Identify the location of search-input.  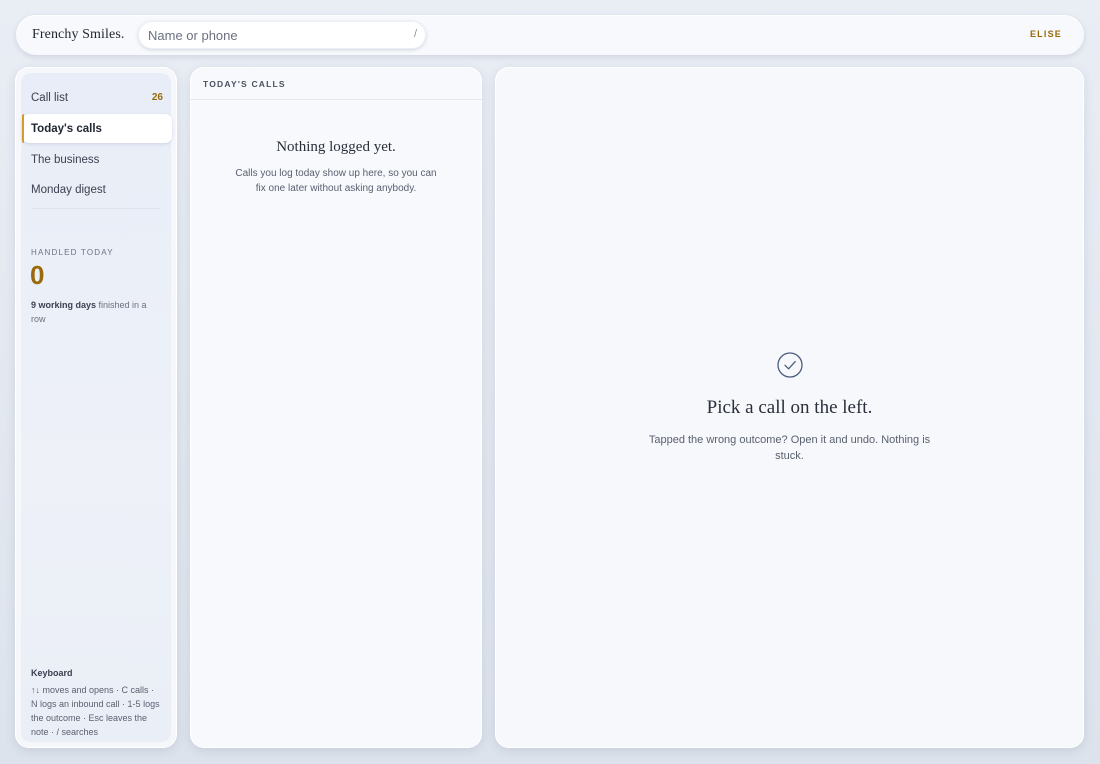
(265, 35).